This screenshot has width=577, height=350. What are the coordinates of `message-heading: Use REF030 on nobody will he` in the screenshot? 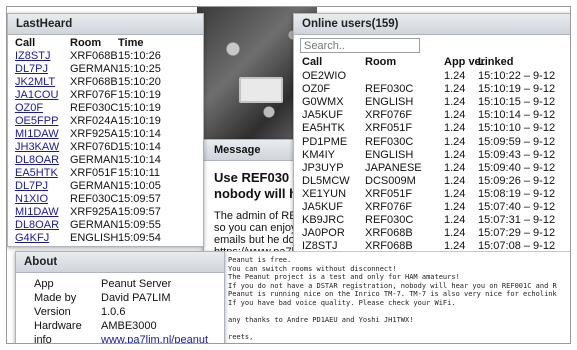 It's located at (258, 186).